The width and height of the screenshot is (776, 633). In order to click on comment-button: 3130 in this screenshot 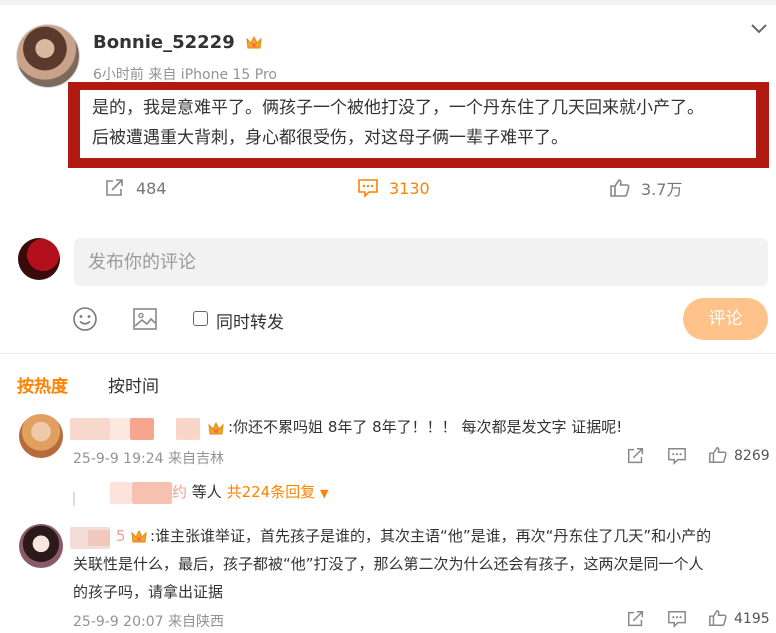, I will do `click(393, 188)`.